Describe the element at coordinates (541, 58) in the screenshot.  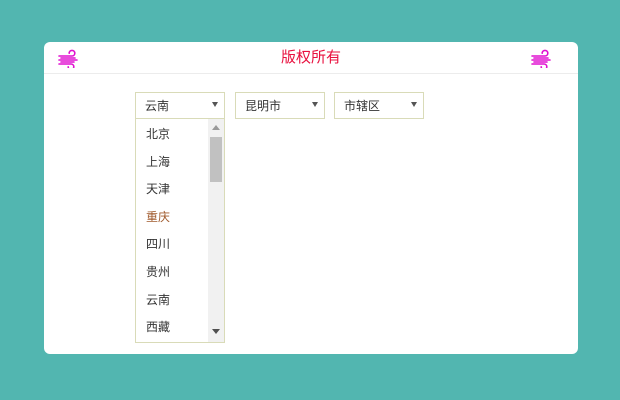
I see `wind-icon` at that location.